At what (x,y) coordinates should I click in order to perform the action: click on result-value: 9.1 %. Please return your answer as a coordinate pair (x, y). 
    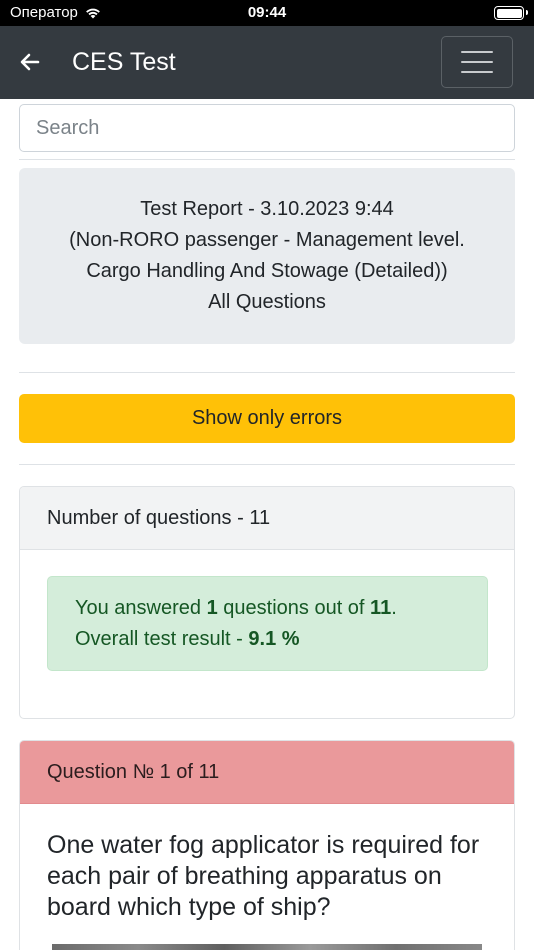
    Looking at the image, I should click on (274, 639).